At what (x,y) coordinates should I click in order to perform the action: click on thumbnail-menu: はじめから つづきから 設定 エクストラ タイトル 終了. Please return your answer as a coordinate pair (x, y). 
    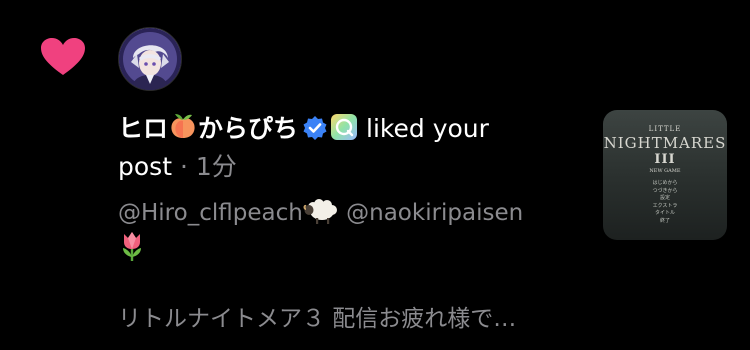
    Looking at the image, I should click on (665, 202).